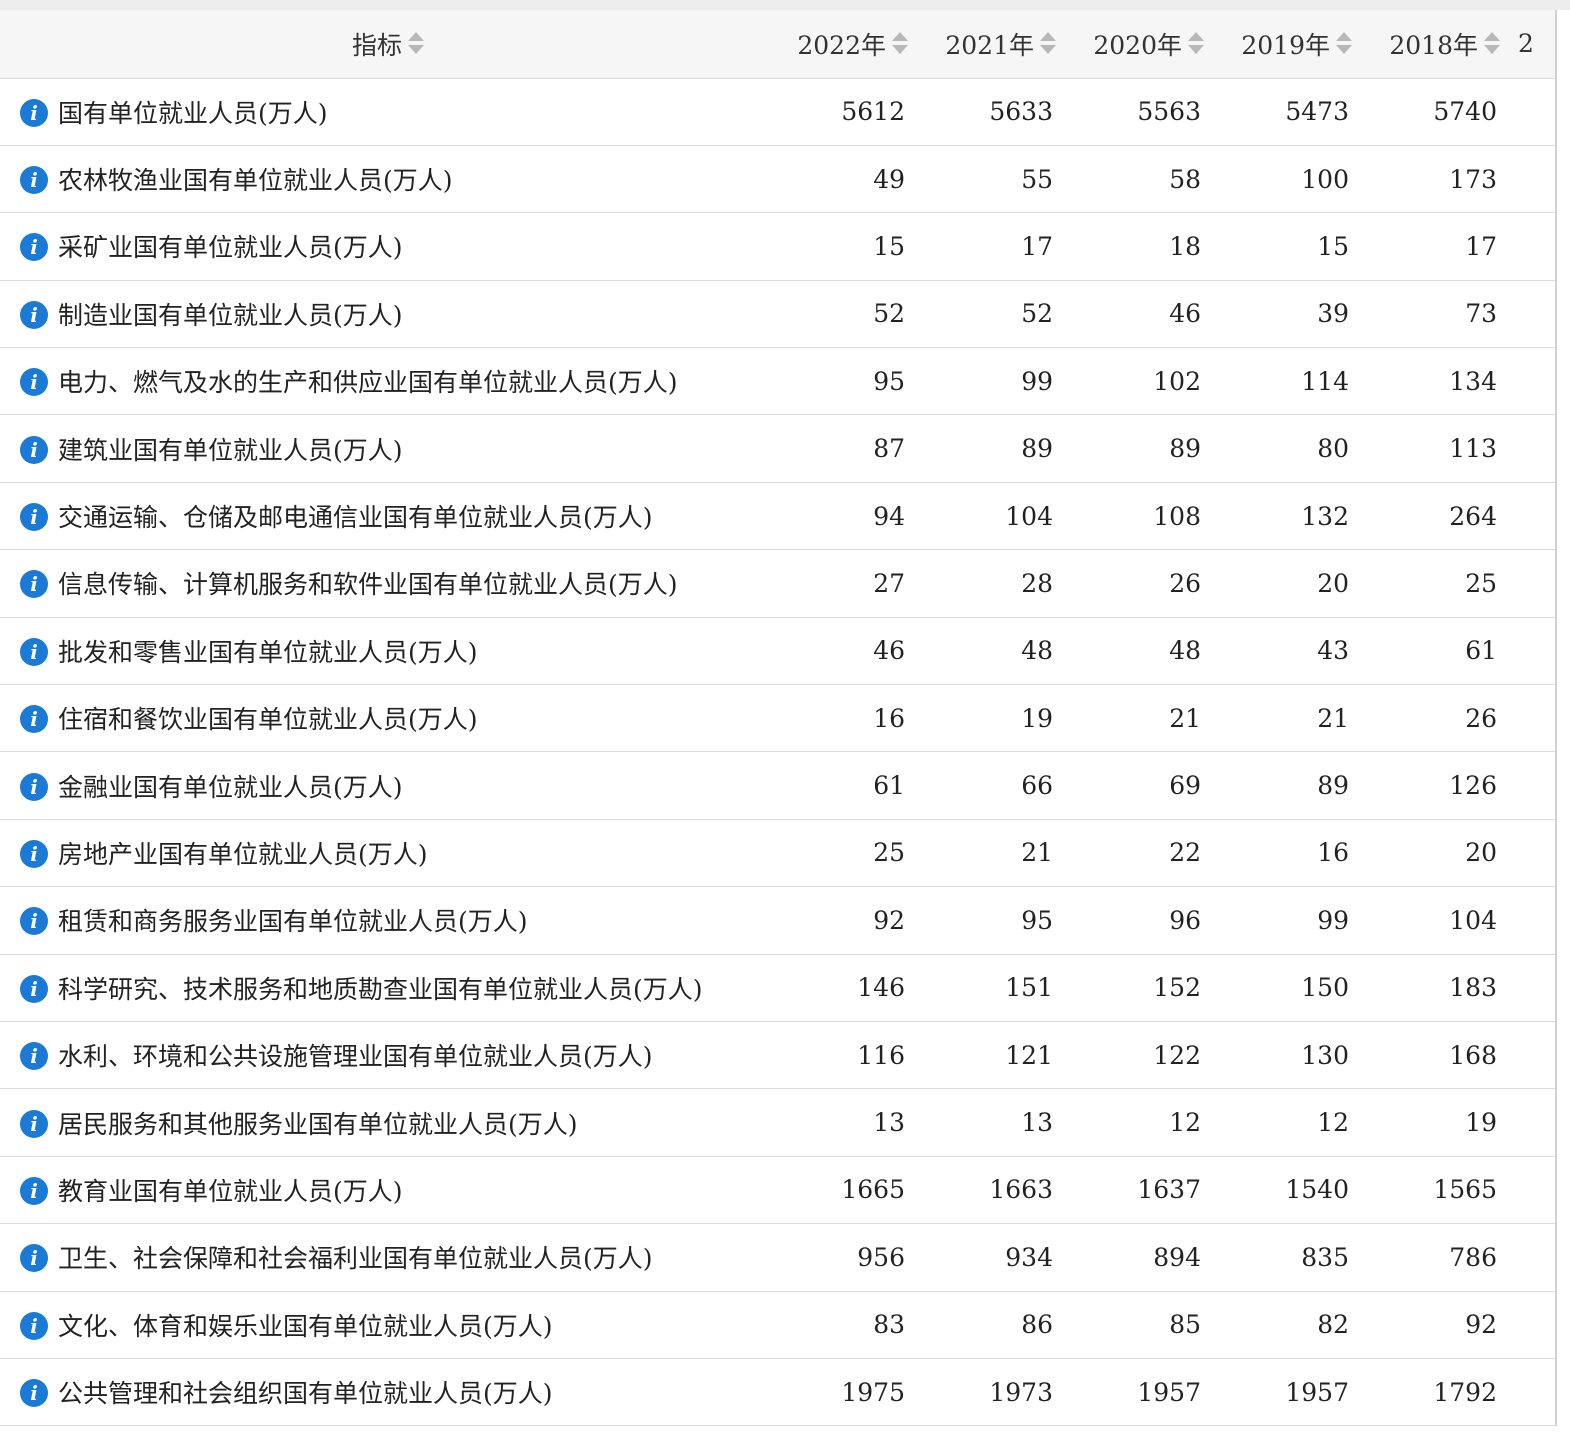  What do you see at coordinates (992, 112) in the screenshot?
I see `value-cell: 5633` at bounding box center [992, 112].